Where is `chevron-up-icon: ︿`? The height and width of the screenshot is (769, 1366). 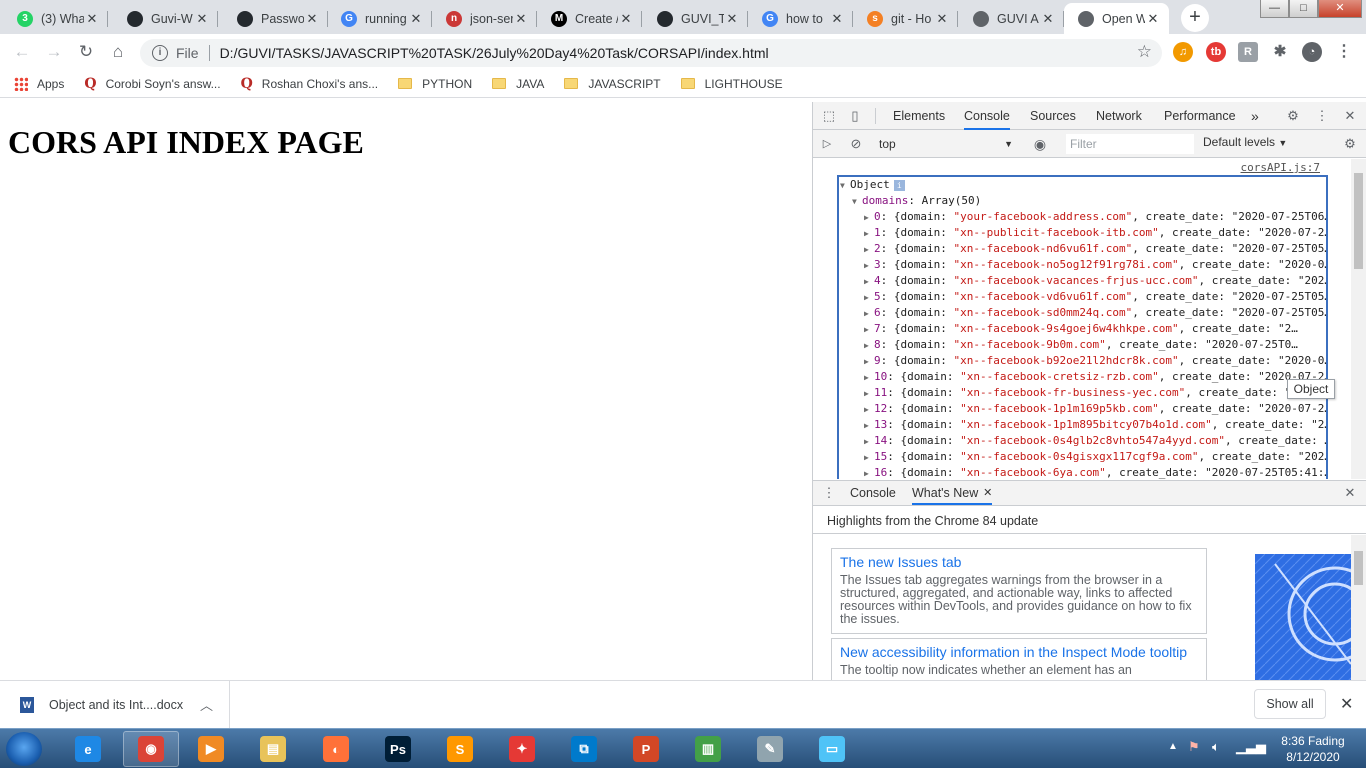
chevron-up-icon: ︿ is located at coordinates (206, 704).